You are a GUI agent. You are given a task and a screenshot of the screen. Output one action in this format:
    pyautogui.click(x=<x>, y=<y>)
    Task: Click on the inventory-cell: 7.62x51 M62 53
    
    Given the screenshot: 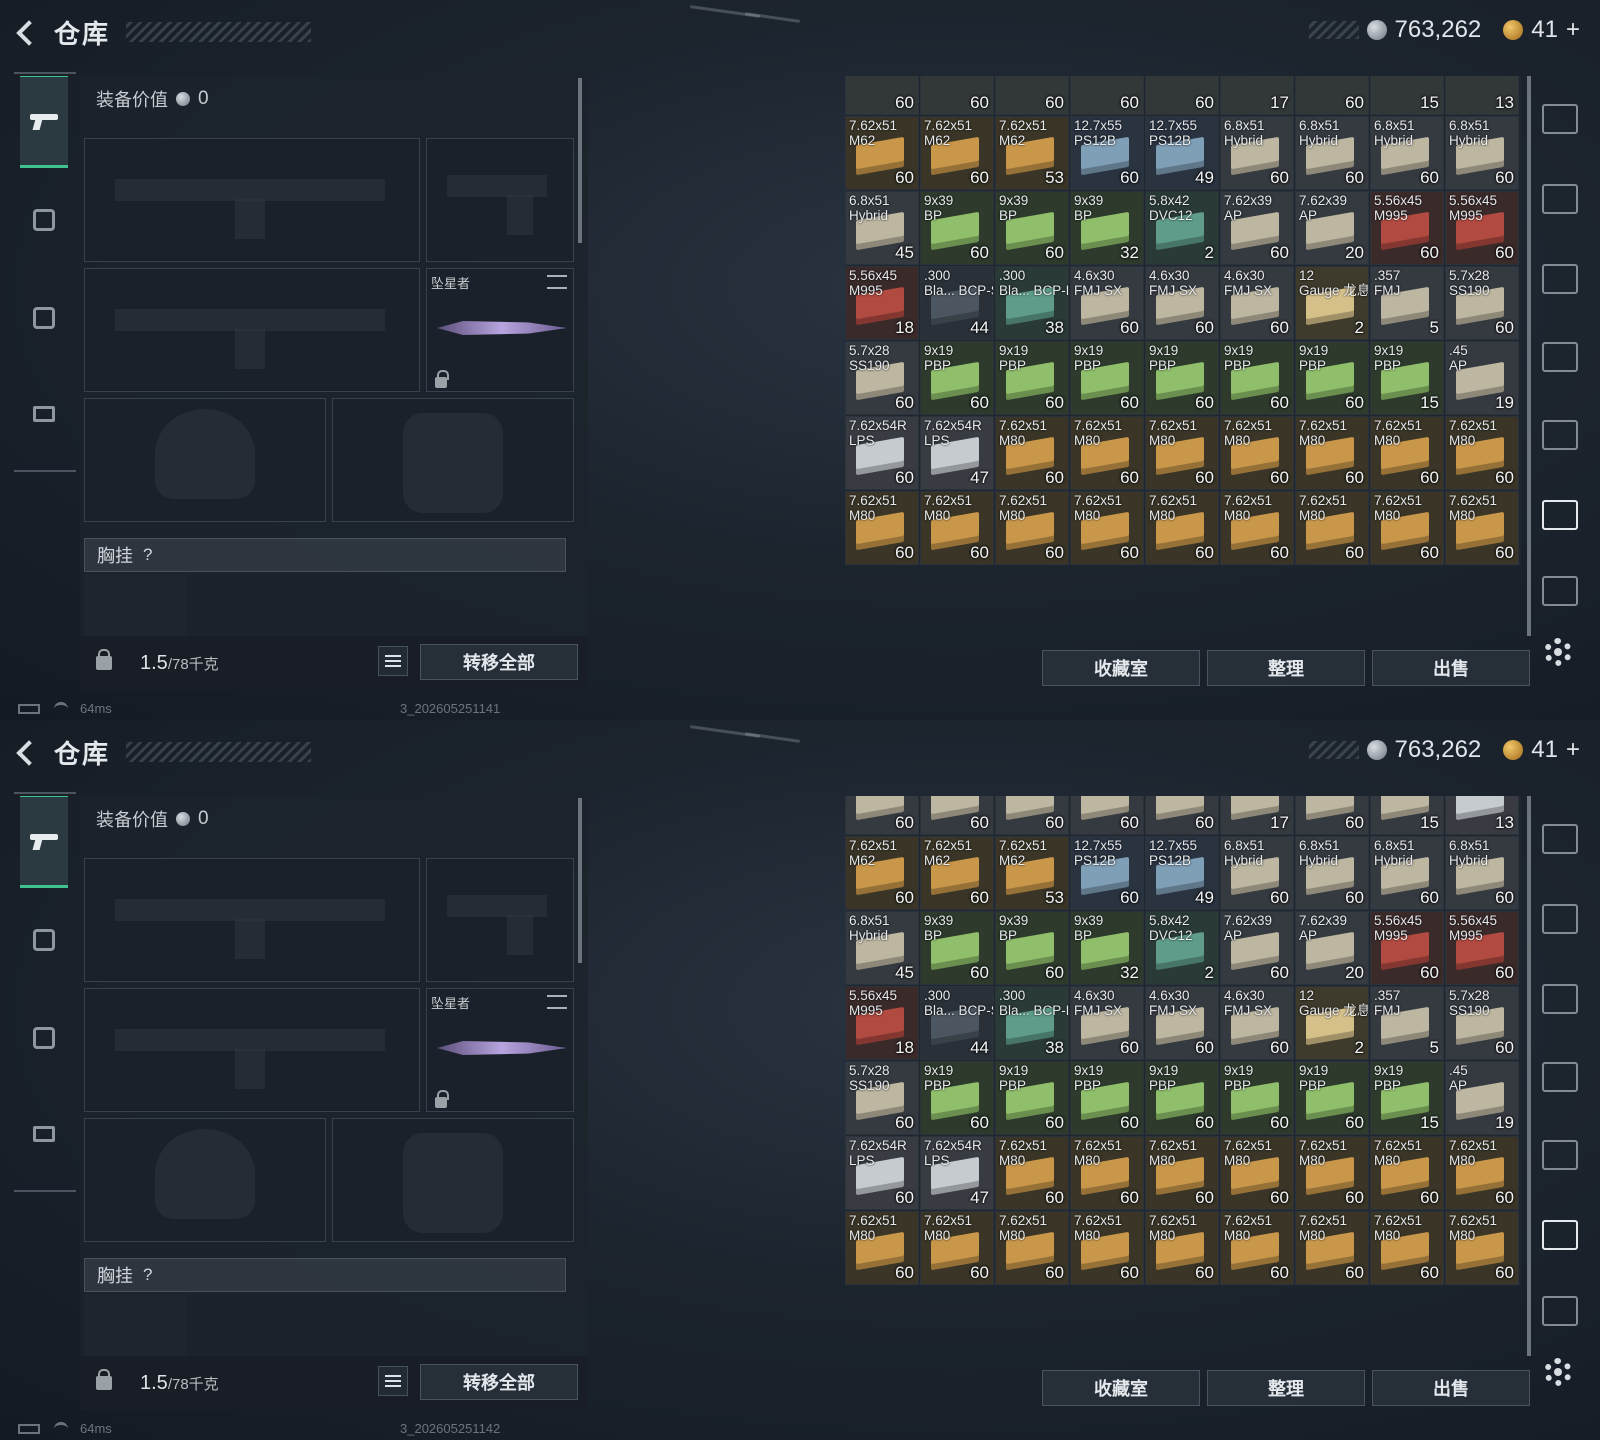 What is the action you would take?
    pyautogui.click(x=1032, y=873)
    